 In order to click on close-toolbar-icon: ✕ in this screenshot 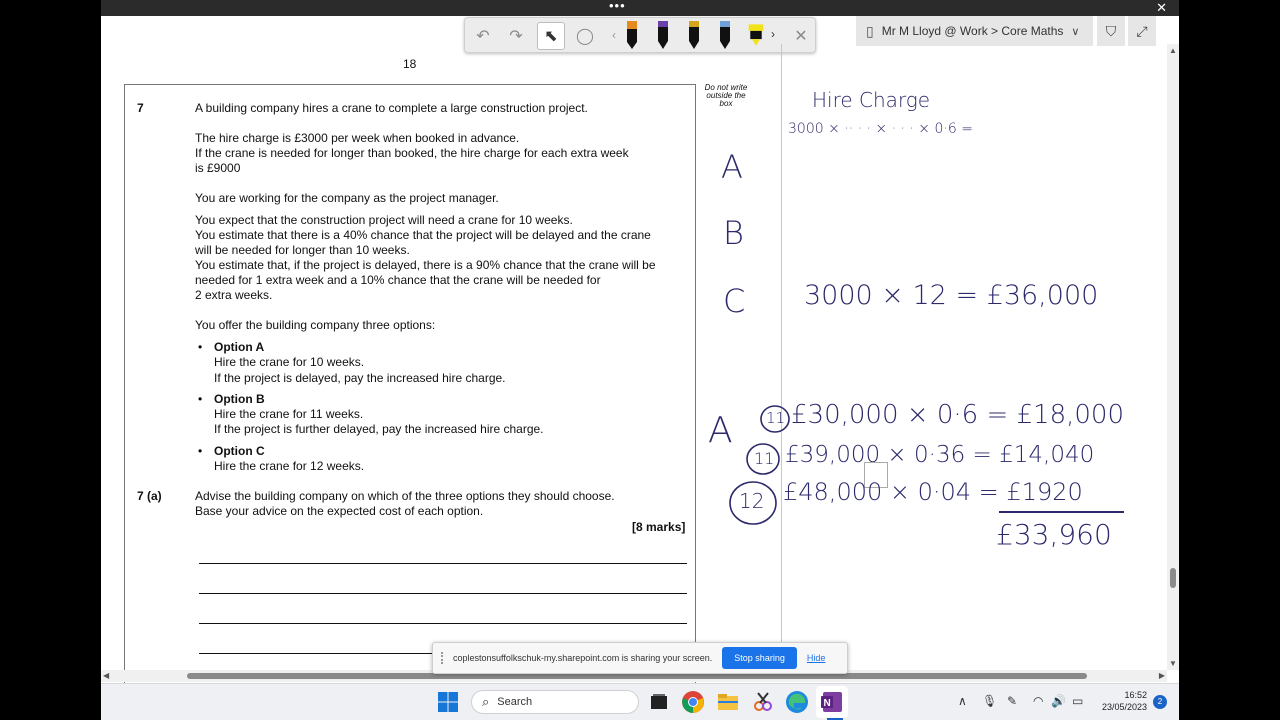, I will do `click(801, 36)`.